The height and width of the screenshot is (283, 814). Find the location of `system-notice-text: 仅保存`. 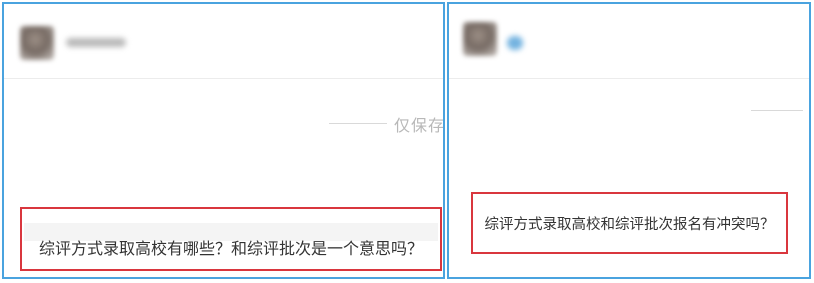

system-notice-text: 仅保存 is located at coordinates (419, 125).